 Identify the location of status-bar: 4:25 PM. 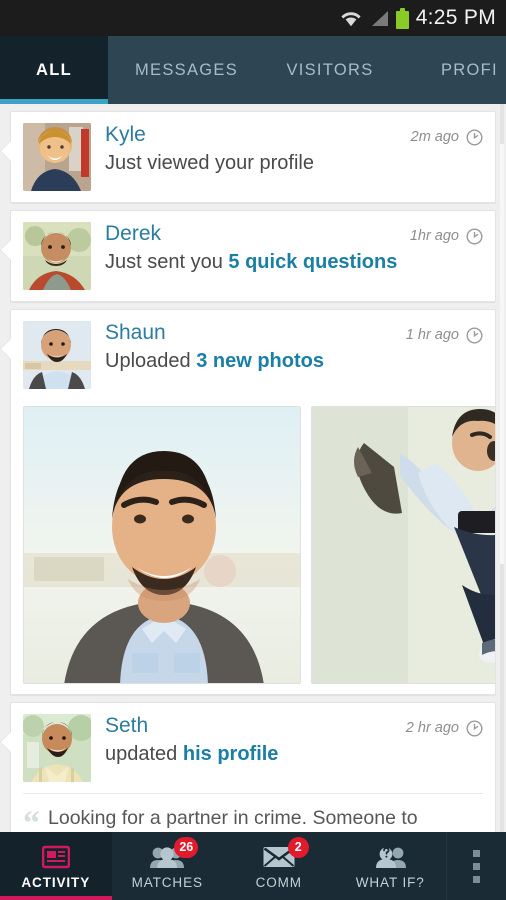
(253, 18).